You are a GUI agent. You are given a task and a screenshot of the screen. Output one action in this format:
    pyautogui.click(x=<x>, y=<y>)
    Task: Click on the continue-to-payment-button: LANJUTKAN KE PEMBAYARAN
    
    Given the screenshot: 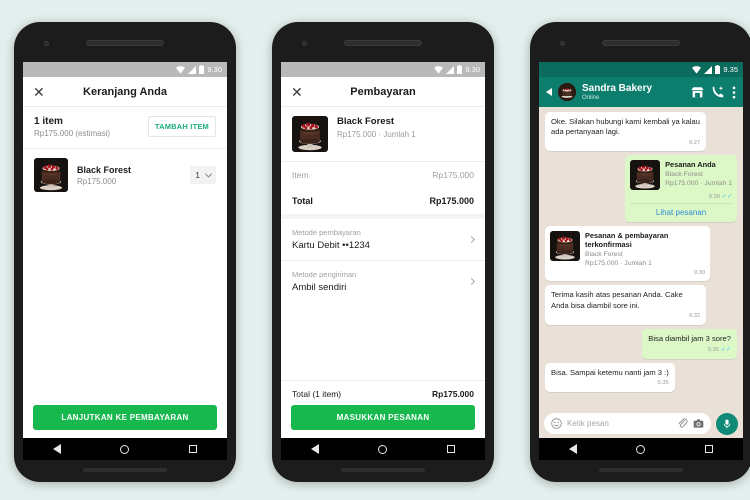 What is the action you would take?
    pyautogui.click(x=125, y=417)
    